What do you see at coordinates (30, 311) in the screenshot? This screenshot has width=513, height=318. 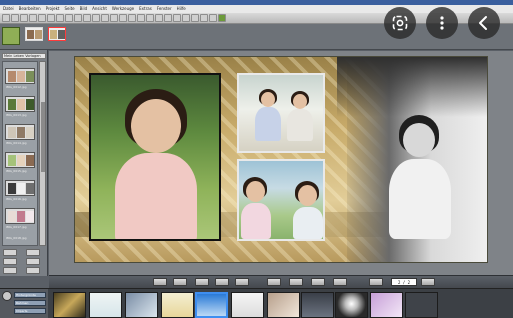 I see `tab-cliparts: Cliparts` at bounding box center [30, 311].